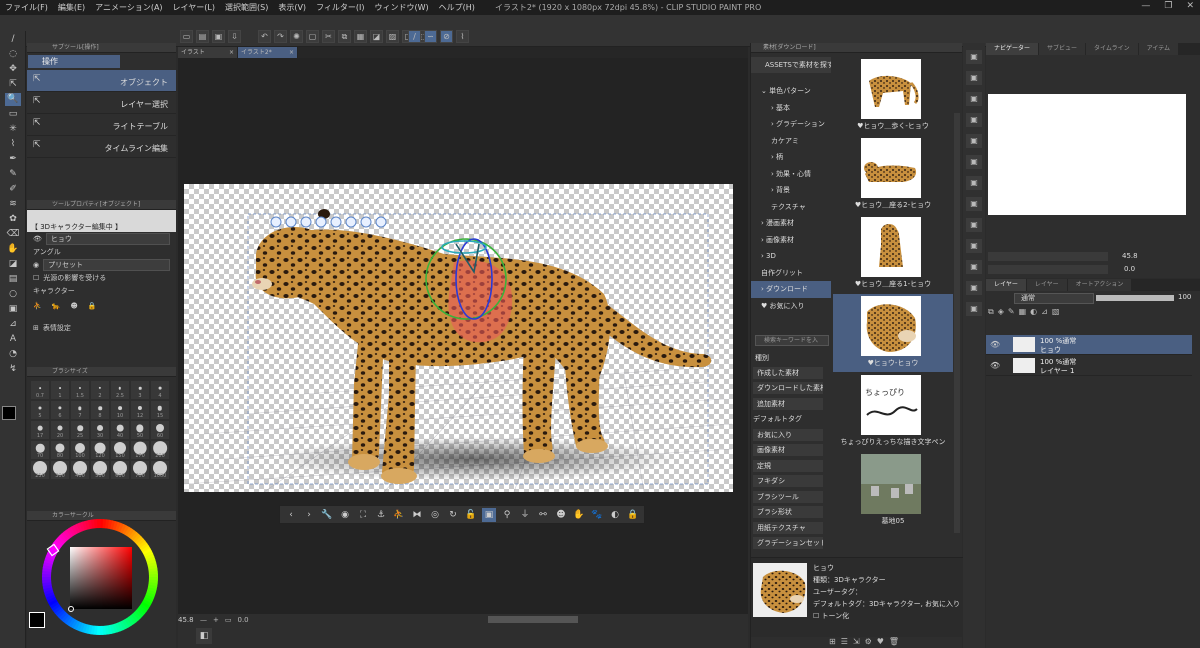 The image size is (1200, 648). What do you see at coordinates (13, 129) in the screenshot?
I see `magic-wand-icon: ✳` at bounding box center [13, 129].